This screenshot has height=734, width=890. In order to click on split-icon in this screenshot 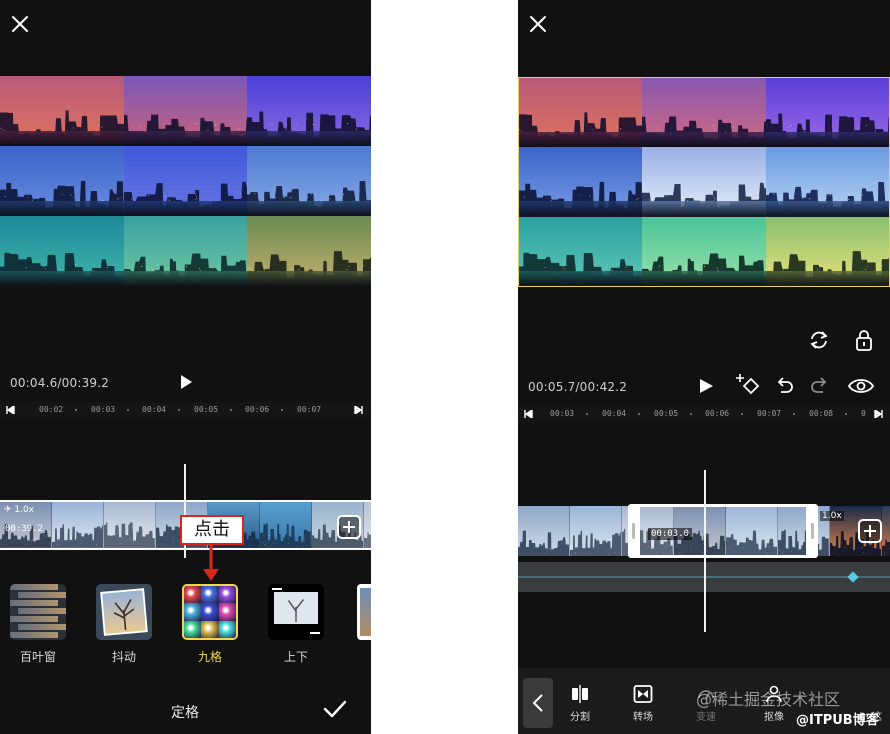, I will do `click(580, 694)`.